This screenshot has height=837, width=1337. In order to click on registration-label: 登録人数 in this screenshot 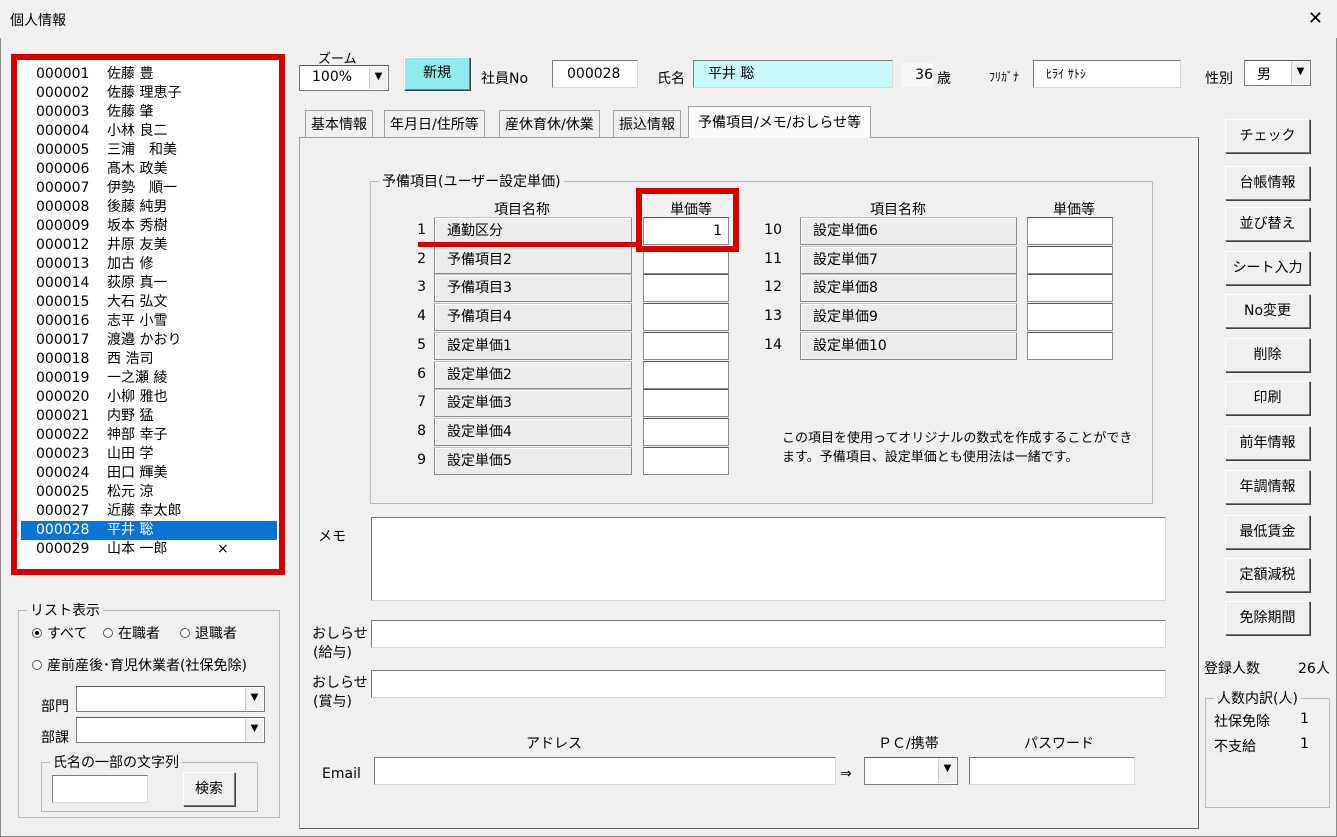, I will do `click(1232, 669)`.